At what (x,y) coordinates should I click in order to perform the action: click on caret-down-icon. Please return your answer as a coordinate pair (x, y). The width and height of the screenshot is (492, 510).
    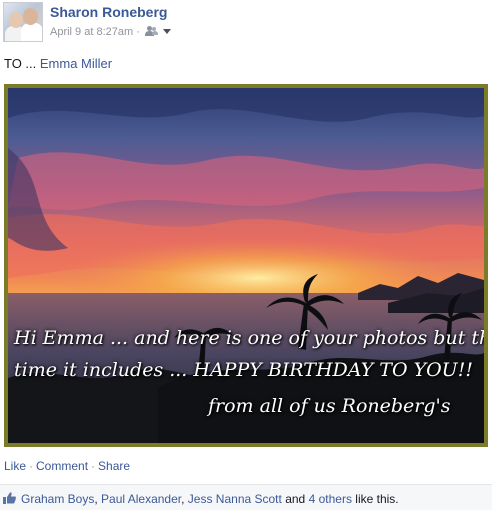
    Looking at the image, I should click on (167, 31).